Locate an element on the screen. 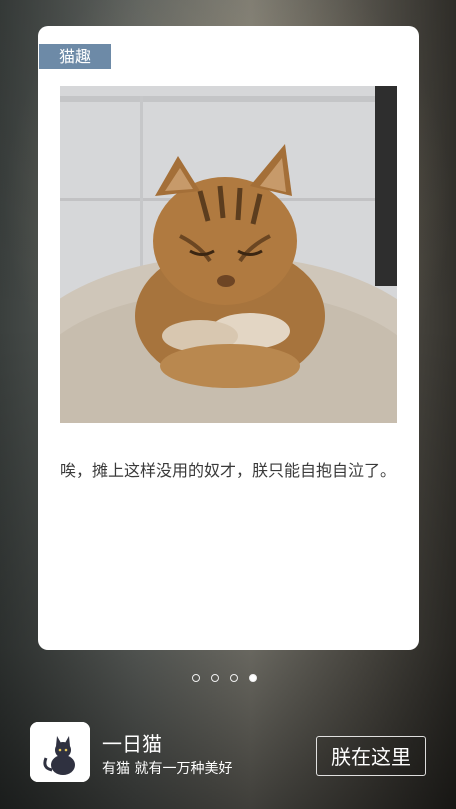 The image size is (456, 809). page-dot-active is located at coordinates (253, 678).